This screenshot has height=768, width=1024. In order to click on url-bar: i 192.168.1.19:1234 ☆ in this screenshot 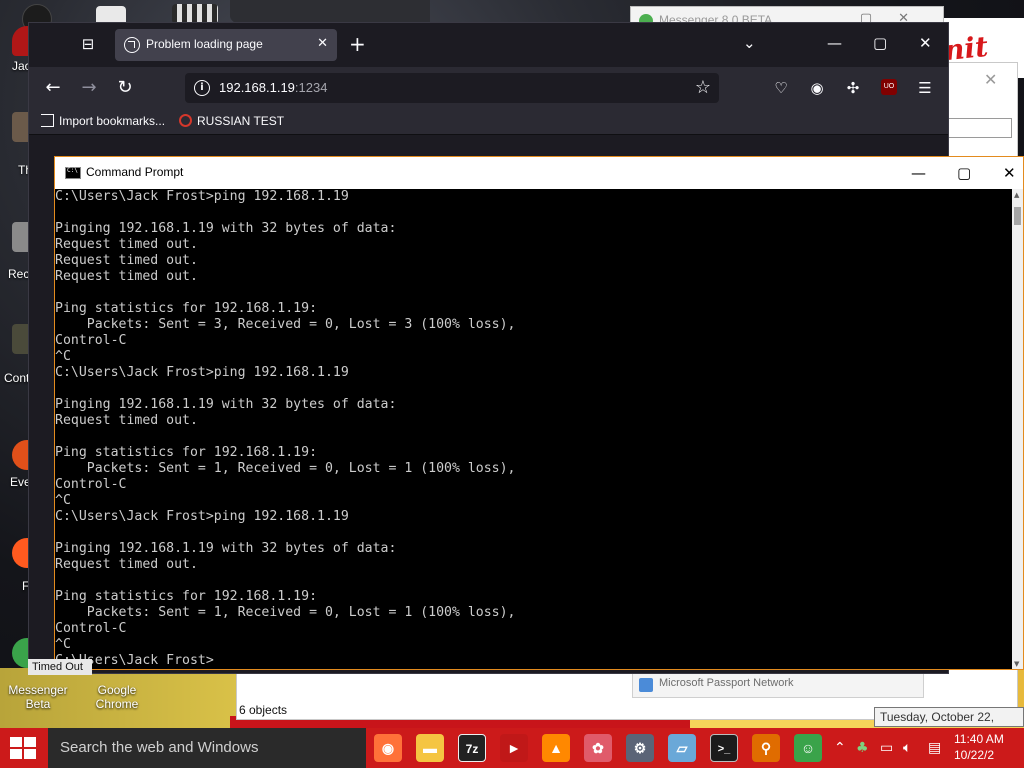, I will do `click(452, 88)`.